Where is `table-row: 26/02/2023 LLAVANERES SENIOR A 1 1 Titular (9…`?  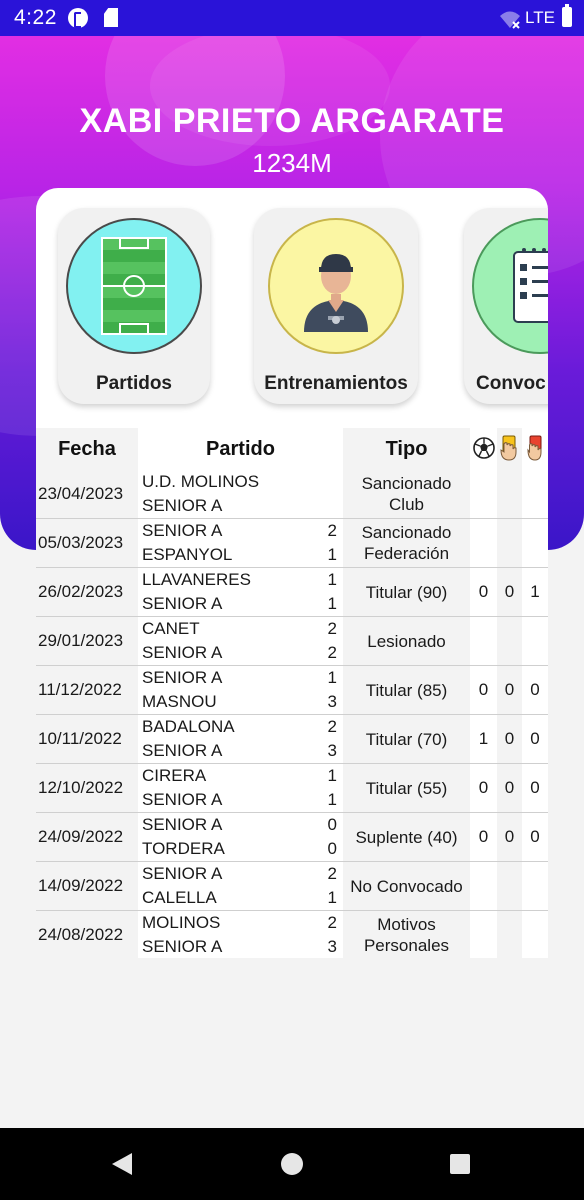 table-row: 26/02/2023 LLAVANERES SENIOR A 1 1 Titular (9… is located at coordinates (292, 592).